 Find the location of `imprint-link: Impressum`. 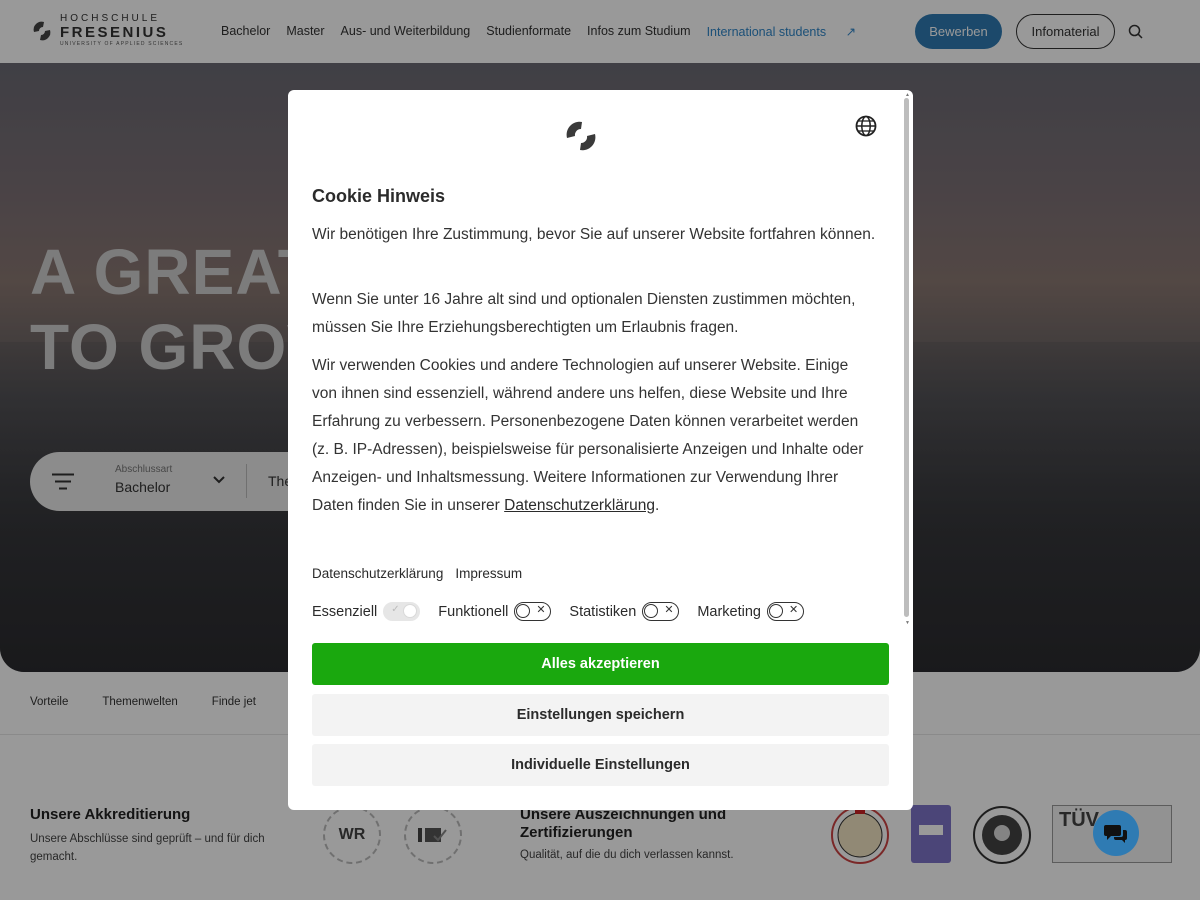

imprint-link: Impressum is located at coordinates (488, 573).